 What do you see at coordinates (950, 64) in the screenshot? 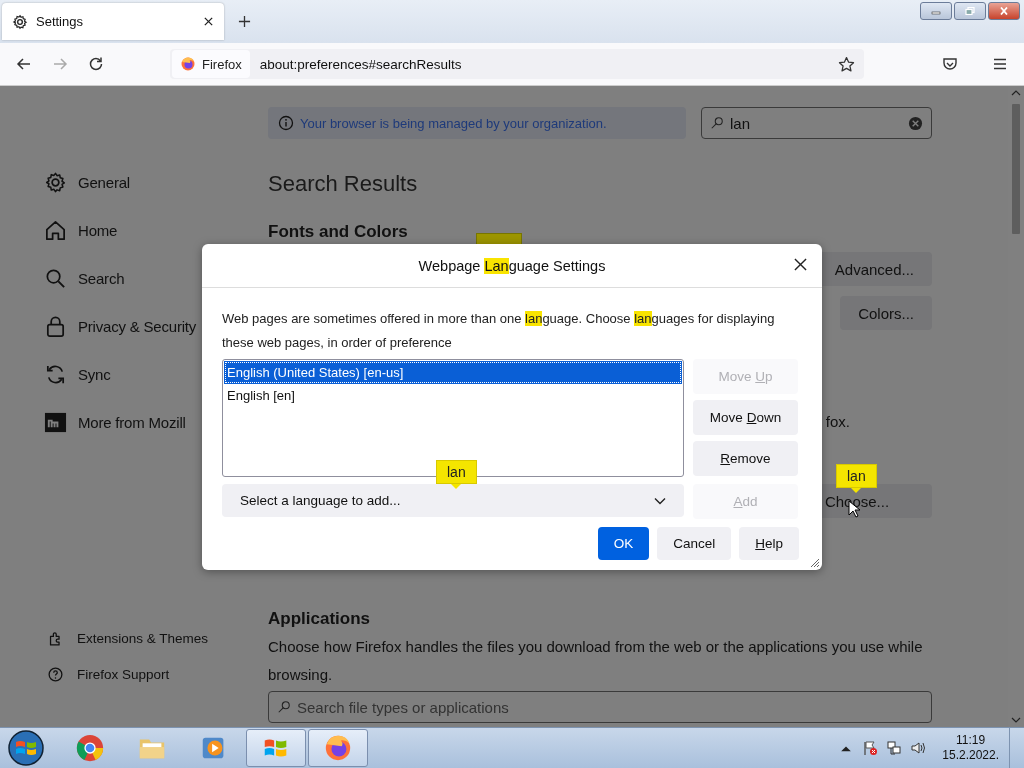
I see `pocket-icon` at bounding box center [950, 64].